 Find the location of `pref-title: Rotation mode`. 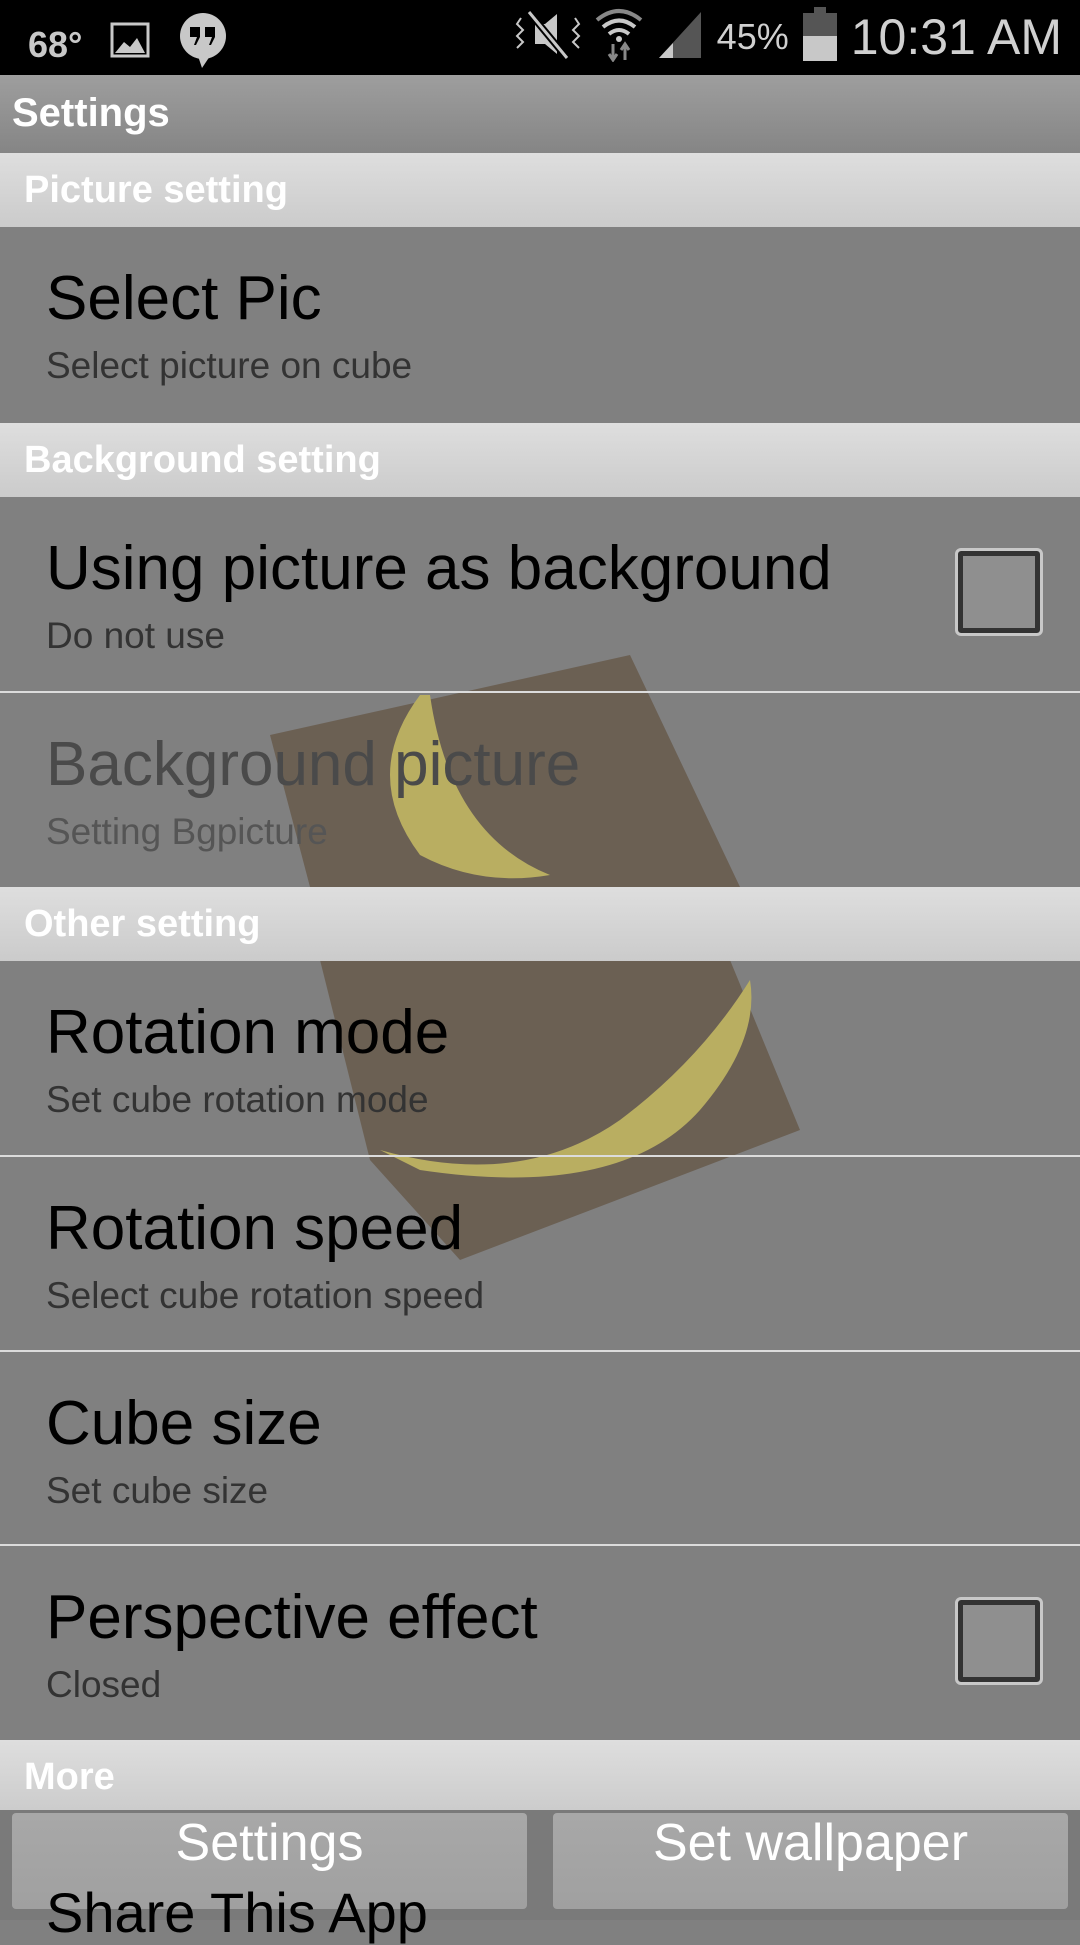

pref-title: Rotation mode is located at coordinates (248, 1032).